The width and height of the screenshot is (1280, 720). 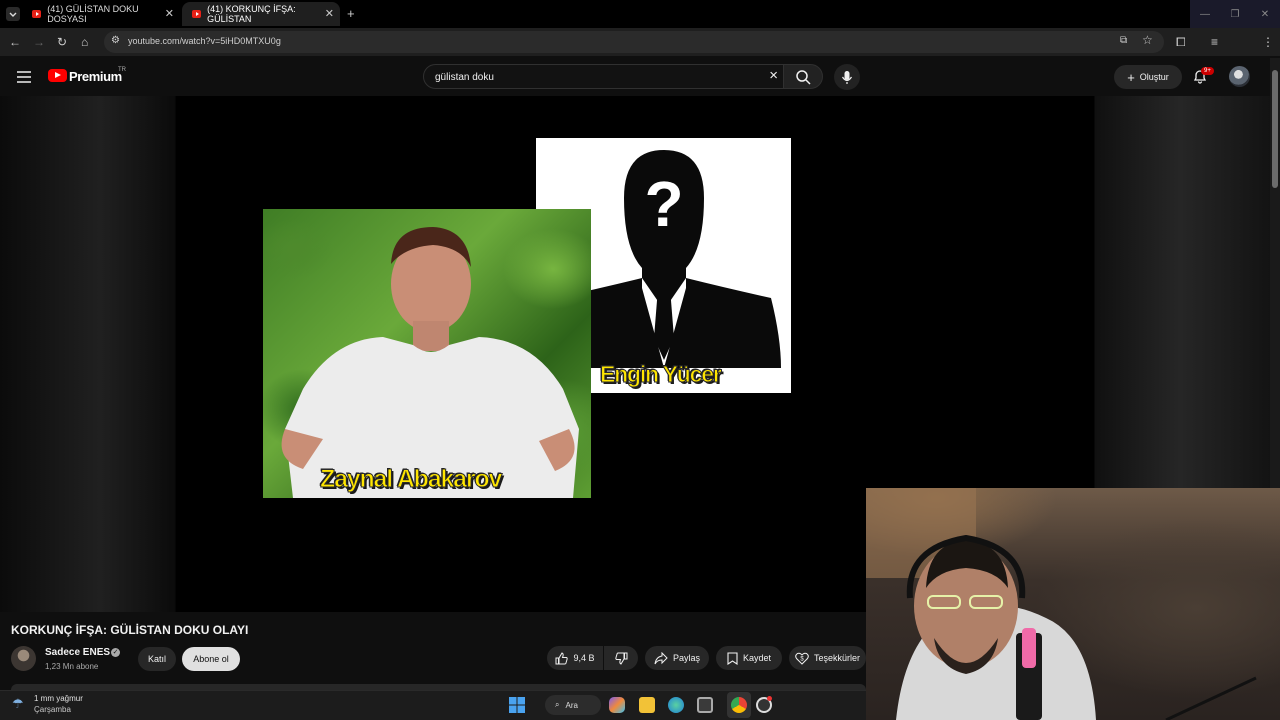 What do you see at coordinates (130, 630) in the screenshot?
I see `video-title: KORKUNÇ İFŞA: GÜLİSTAN DOKU OLAYI` at bounding box center [130, 630].